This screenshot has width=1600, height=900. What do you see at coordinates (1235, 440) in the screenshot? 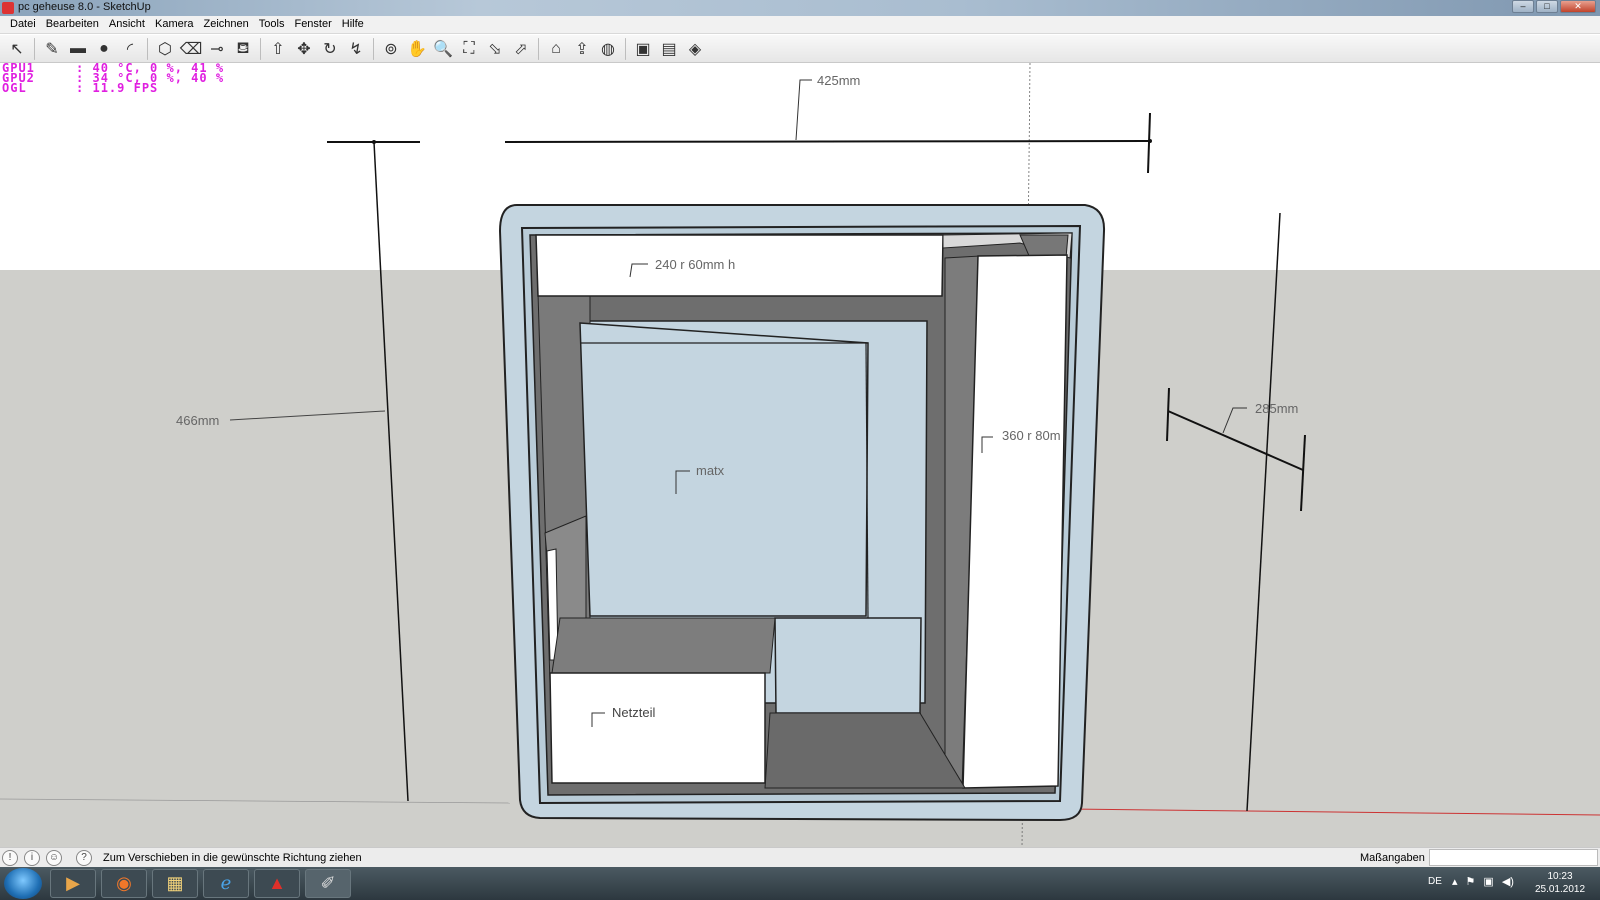
I see `depth-dimension-line` at bounding box center [1235, 440].